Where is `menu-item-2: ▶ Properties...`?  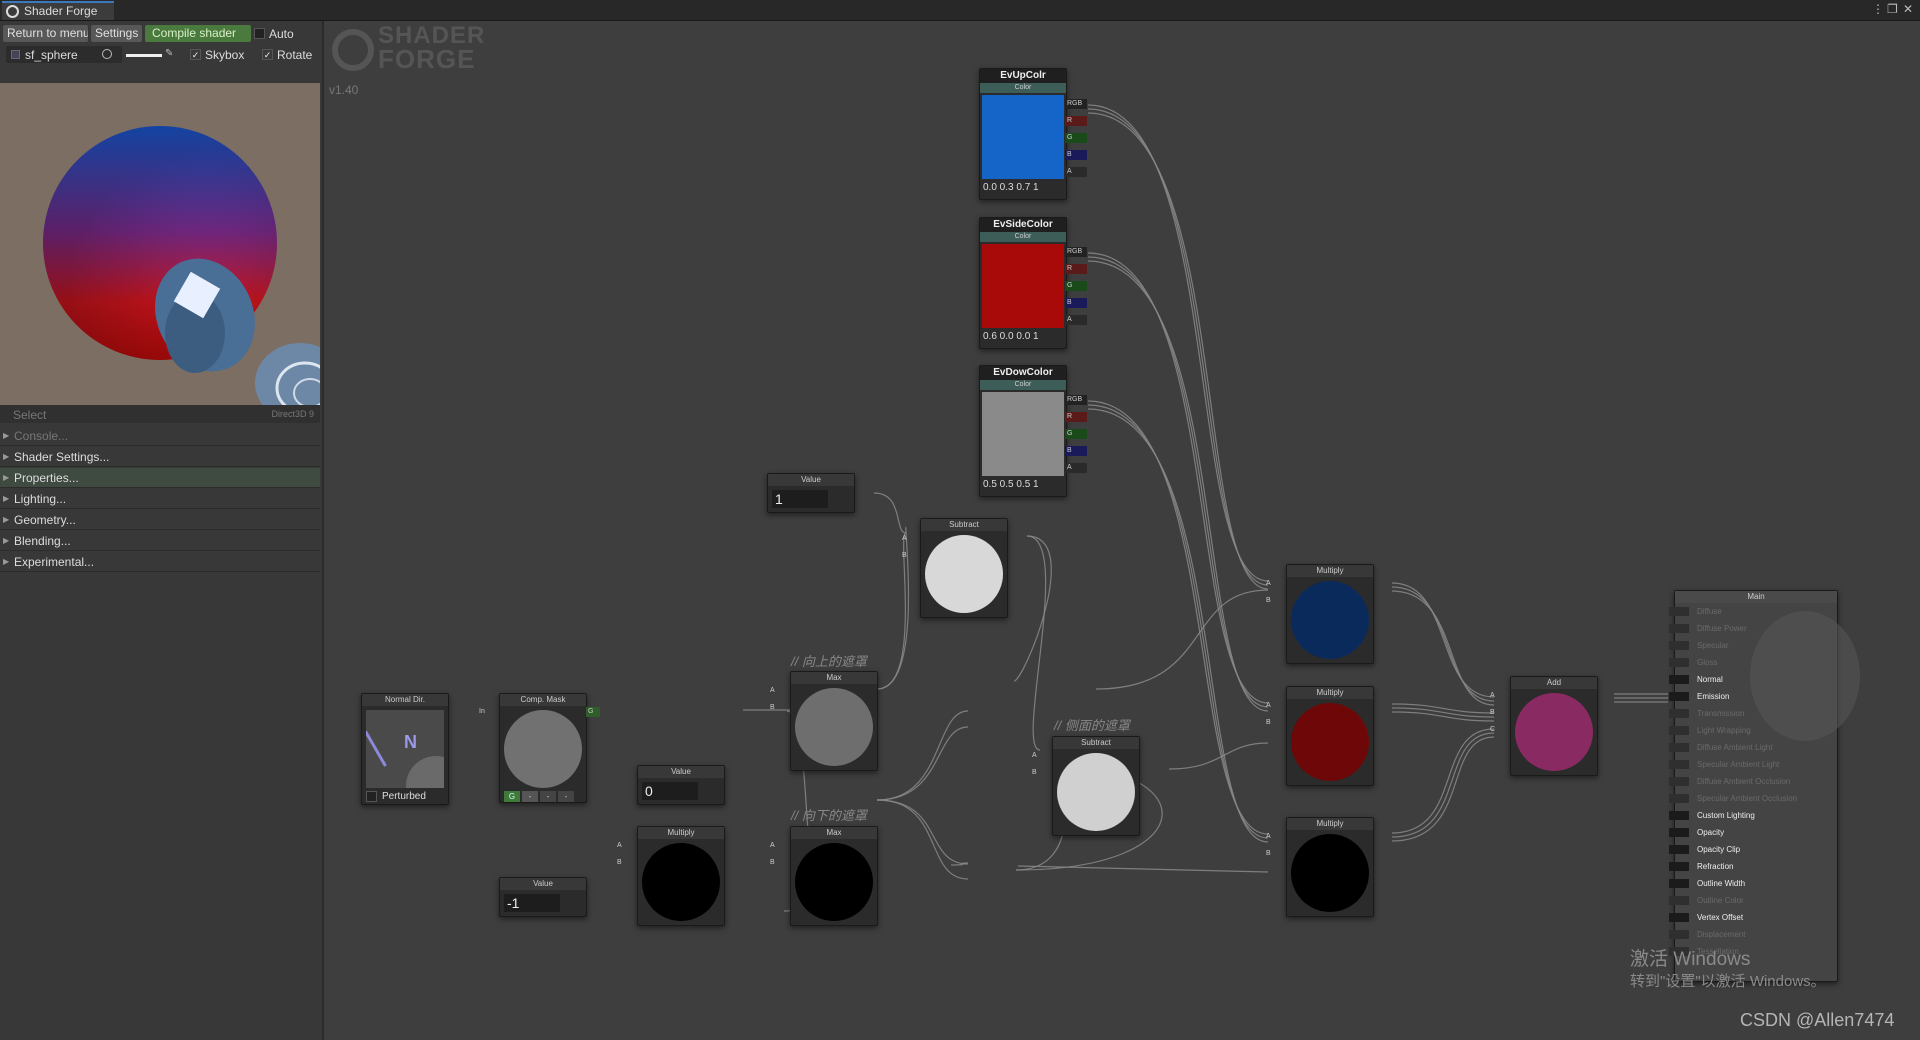 menu-item-2: ▶ Properties... is located at coordinates (160, 478).